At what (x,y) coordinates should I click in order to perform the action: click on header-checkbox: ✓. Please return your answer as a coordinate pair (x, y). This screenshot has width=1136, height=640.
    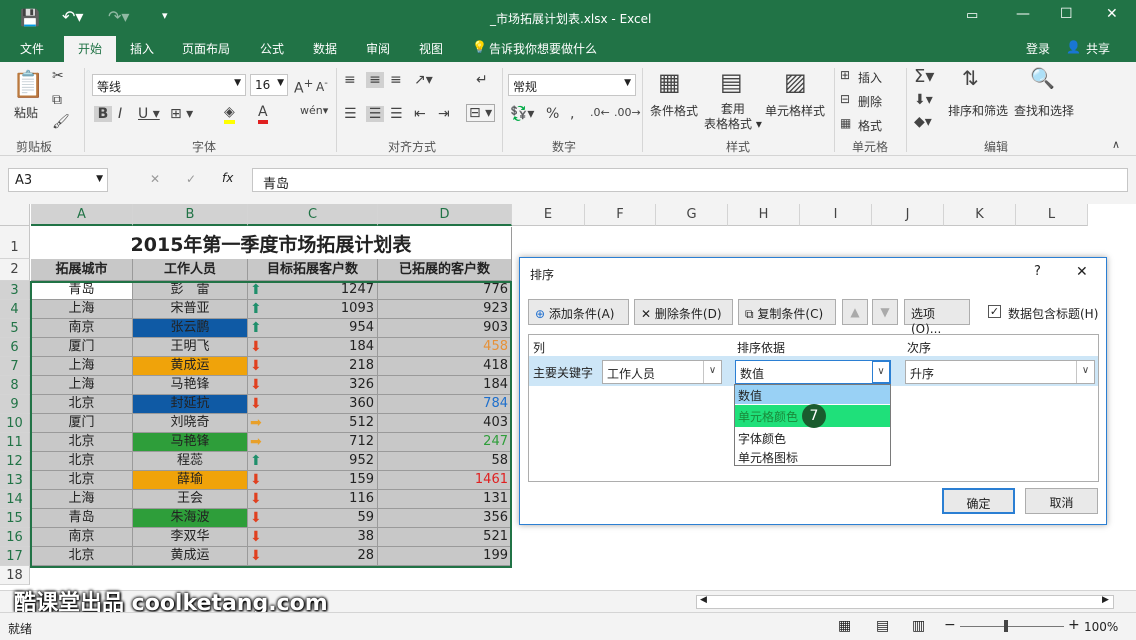
    Looking at the image, I should click on (994, 311).